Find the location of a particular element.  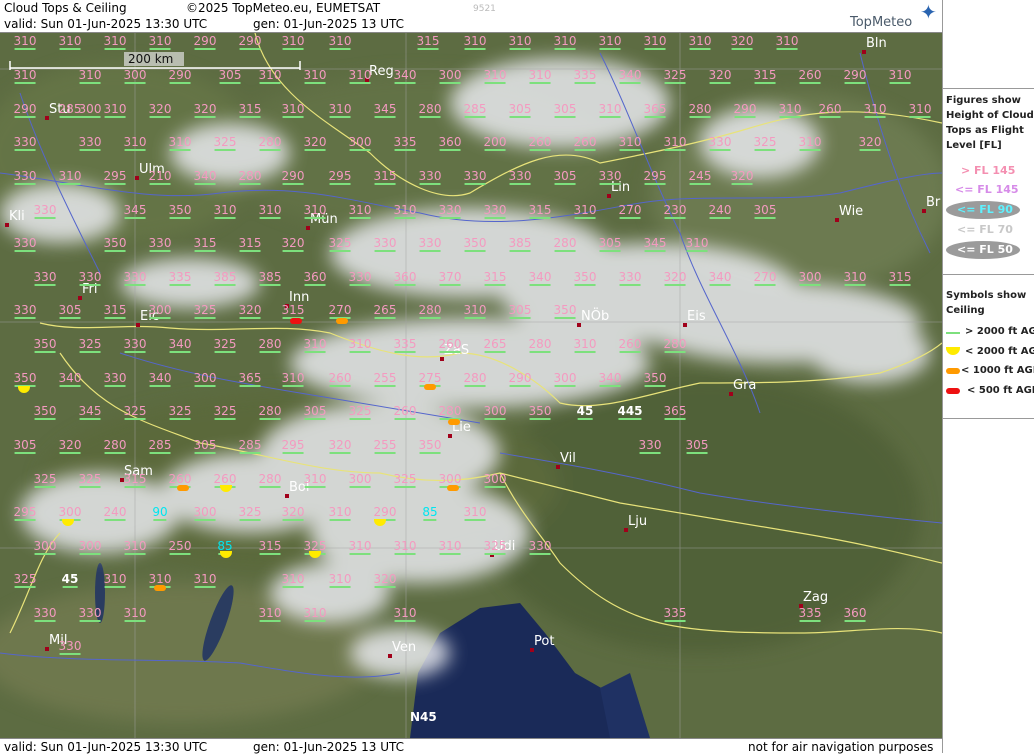

cloud-top-label: 230 is located at coordinates (675, 211).